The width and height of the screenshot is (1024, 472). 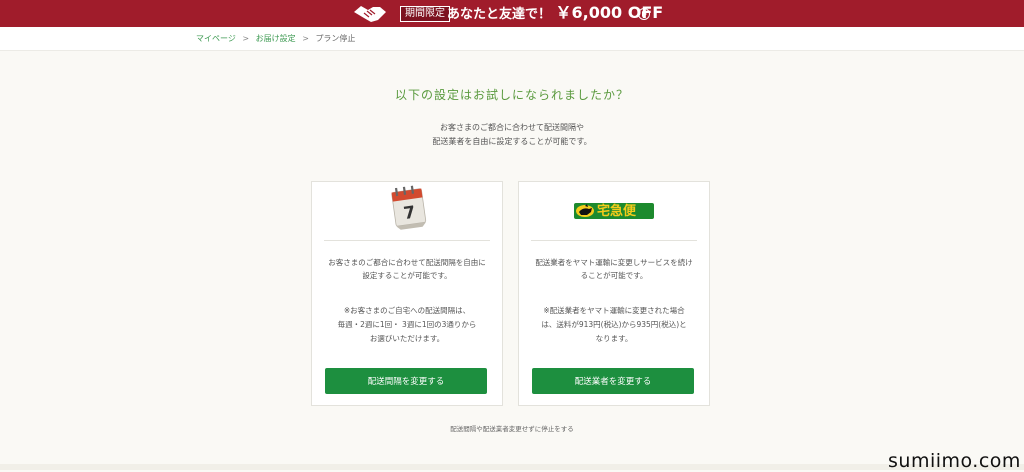 I want to click on handshake-icon, so click(x=370, y=14).